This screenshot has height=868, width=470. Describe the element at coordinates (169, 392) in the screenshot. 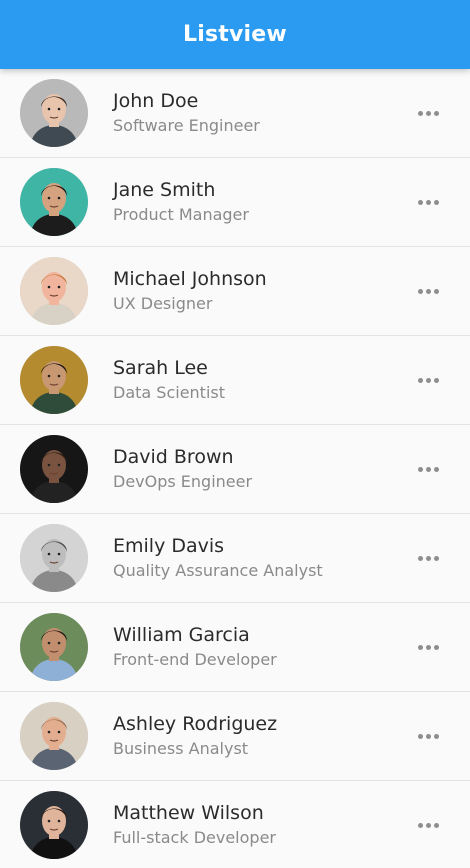

I see `contact-role: Data Scientist` at that location.